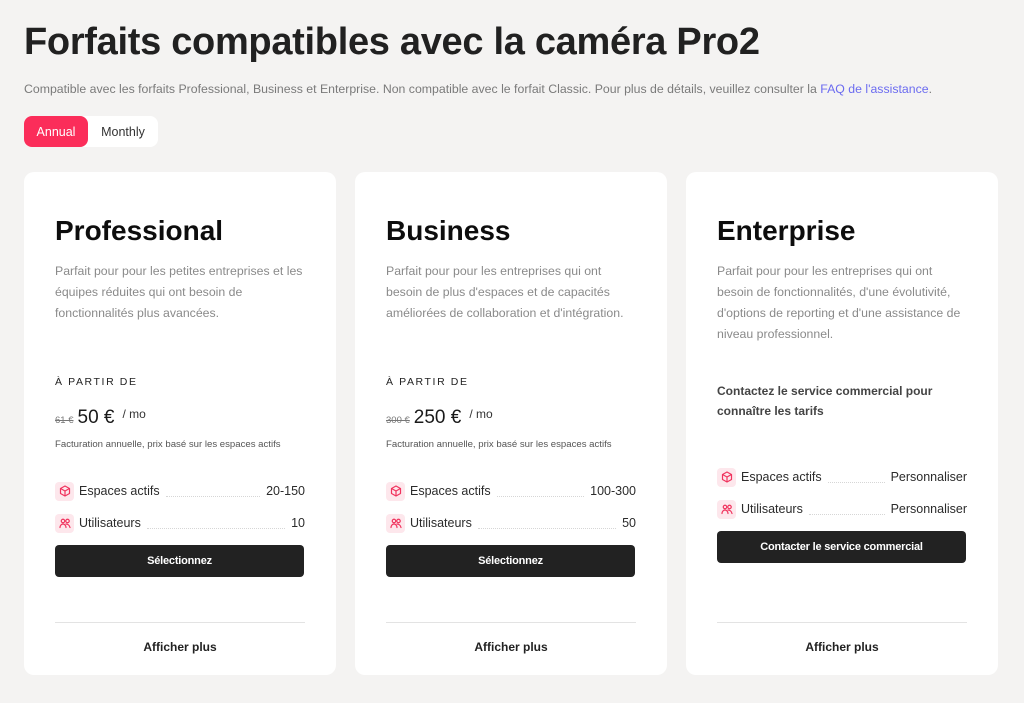  What do you see at coordinates (139, 230) in the screenshot?
I see `plan-name: Professional` at bounding box center [139, 230].